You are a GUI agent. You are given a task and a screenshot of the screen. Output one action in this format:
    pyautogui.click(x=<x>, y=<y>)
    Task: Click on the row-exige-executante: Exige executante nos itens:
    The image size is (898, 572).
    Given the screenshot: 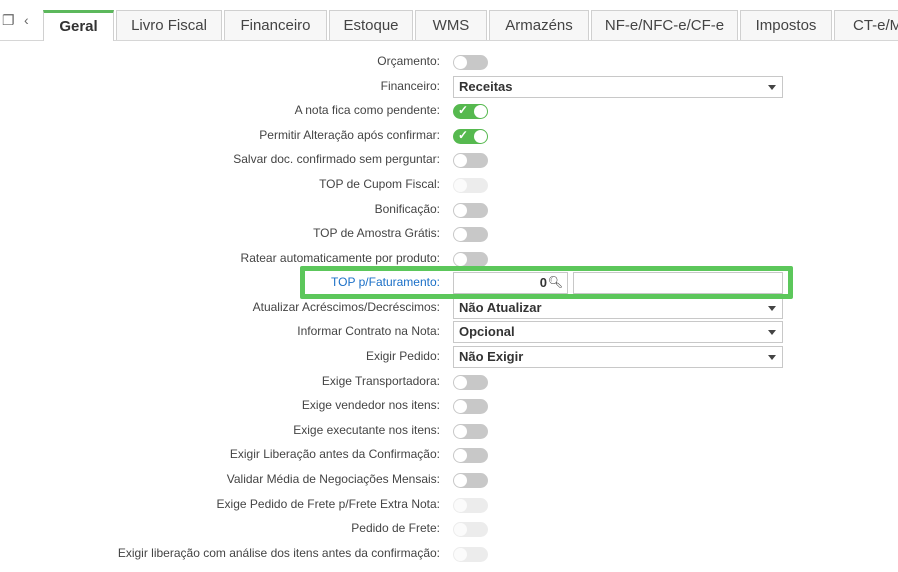 What is the action you would take?
    pyautogui.click(x=449, y=431)
    